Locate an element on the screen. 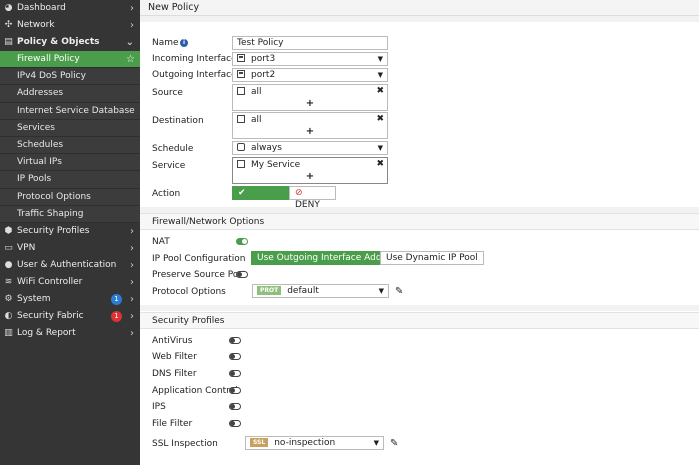 Image resolution: width=699 pixels, height=465 pixels. source-entry: all is located at coordinates (249, 92).